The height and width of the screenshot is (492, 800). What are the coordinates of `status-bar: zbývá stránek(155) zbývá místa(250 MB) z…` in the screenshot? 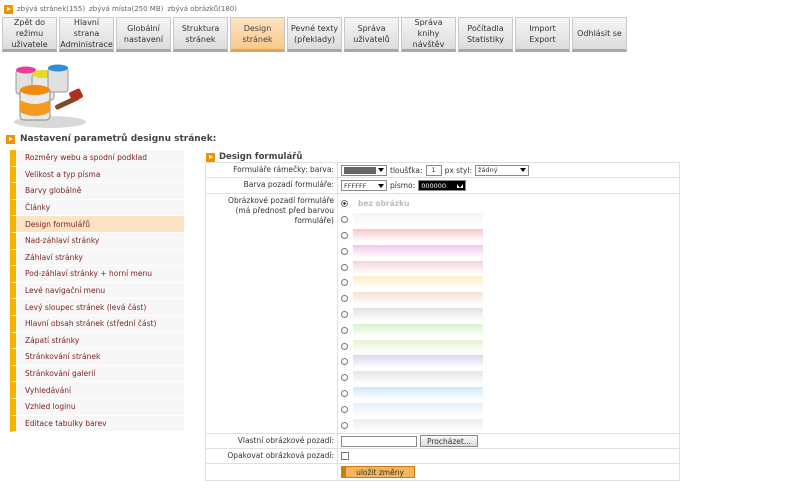 It's located at (120, 9).